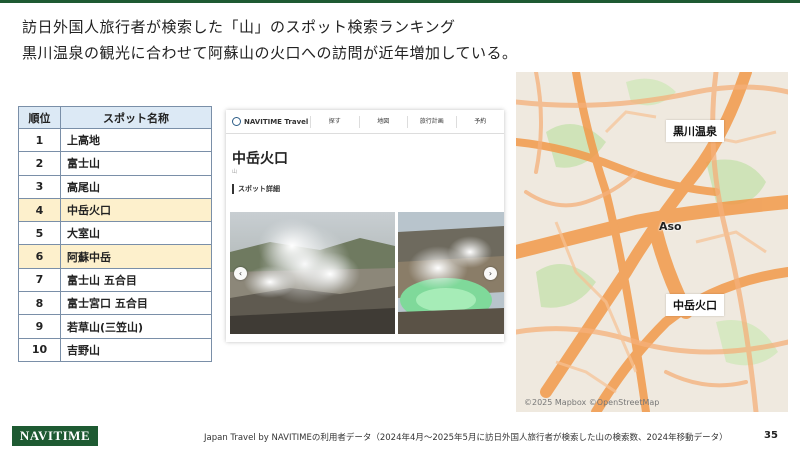 The width and height of the screenshot is (800, 450). What do you see at coordinates (136, 163) in the screenshot?
I see `spot-name-cell: 富士山` at bounding box center [136, 163].